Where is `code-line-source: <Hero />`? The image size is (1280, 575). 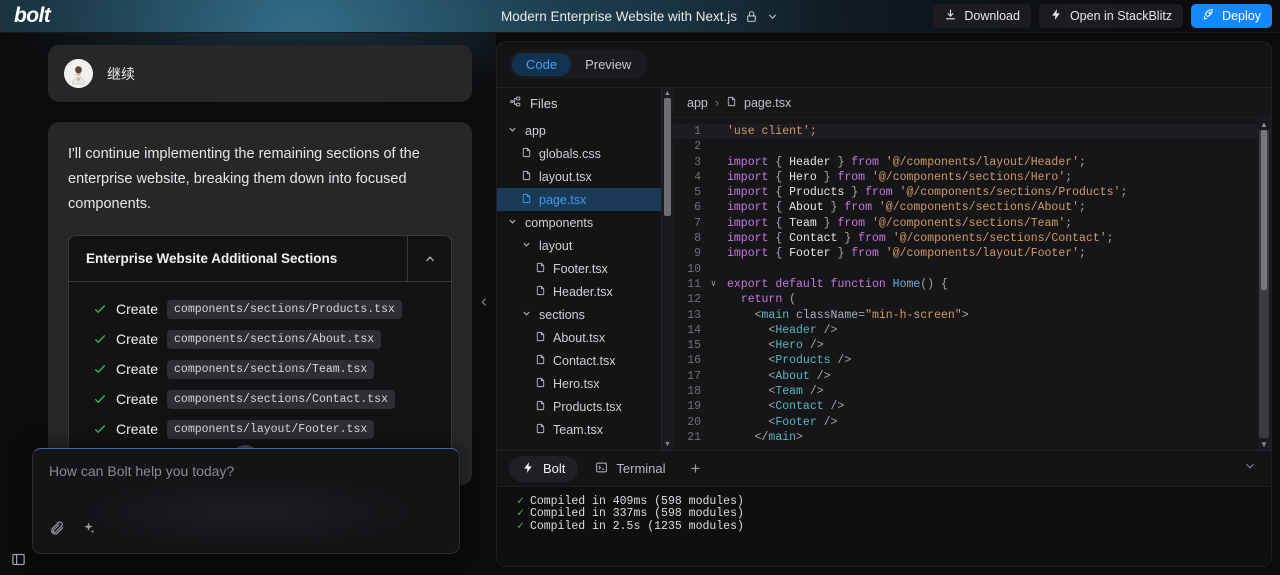 code-line-source: <Hero /> is located at coordinates (771, 345).